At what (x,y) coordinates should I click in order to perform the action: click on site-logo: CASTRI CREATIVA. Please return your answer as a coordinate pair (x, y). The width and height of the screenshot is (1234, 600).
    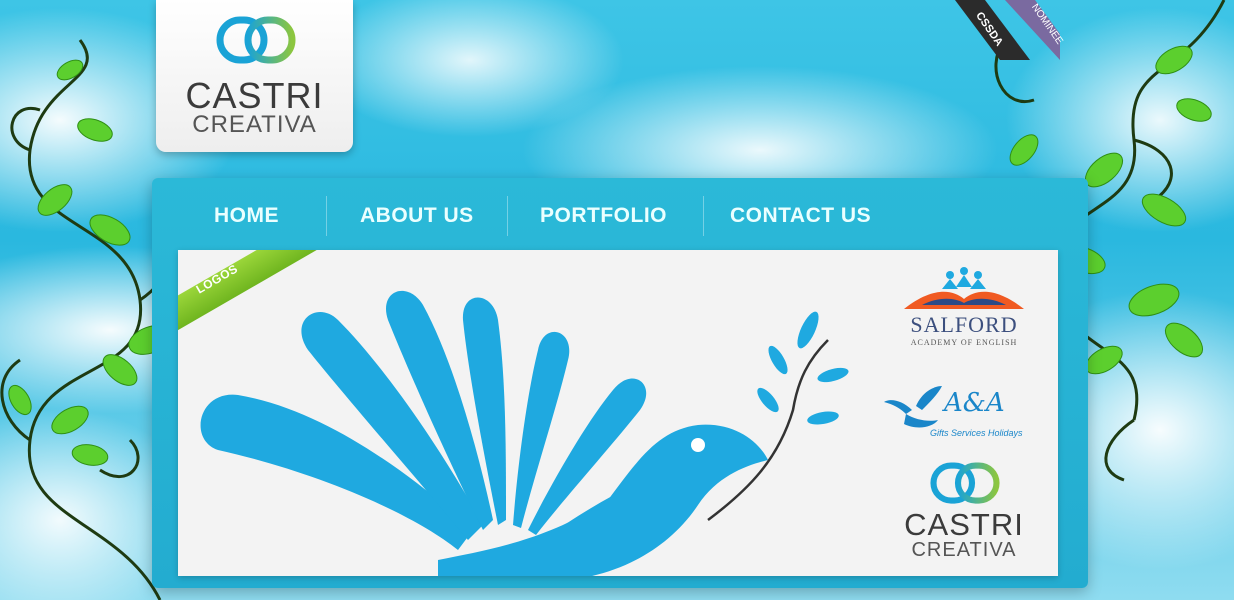
    Looking at the image, I should click on (254, 76).